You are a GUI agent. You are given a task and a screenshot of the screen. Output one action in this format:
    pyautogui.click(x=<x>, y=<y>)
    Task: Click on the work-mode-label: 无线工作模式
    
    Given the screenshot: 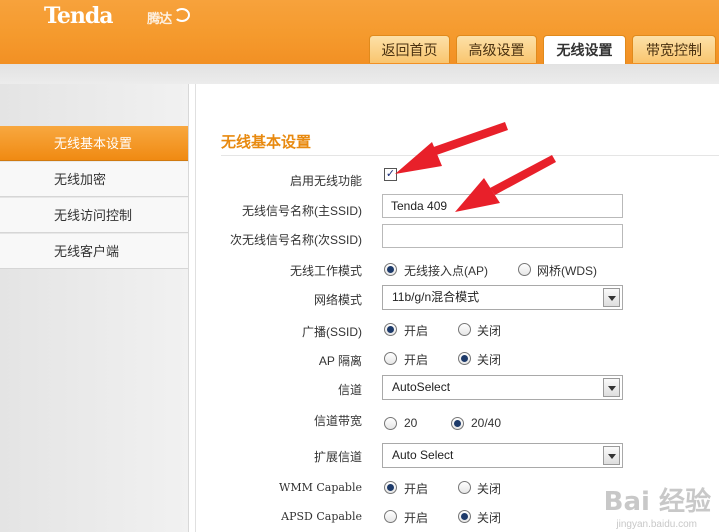 What is the action you would take?
    pyautogui.click(x=325, y=271)
    